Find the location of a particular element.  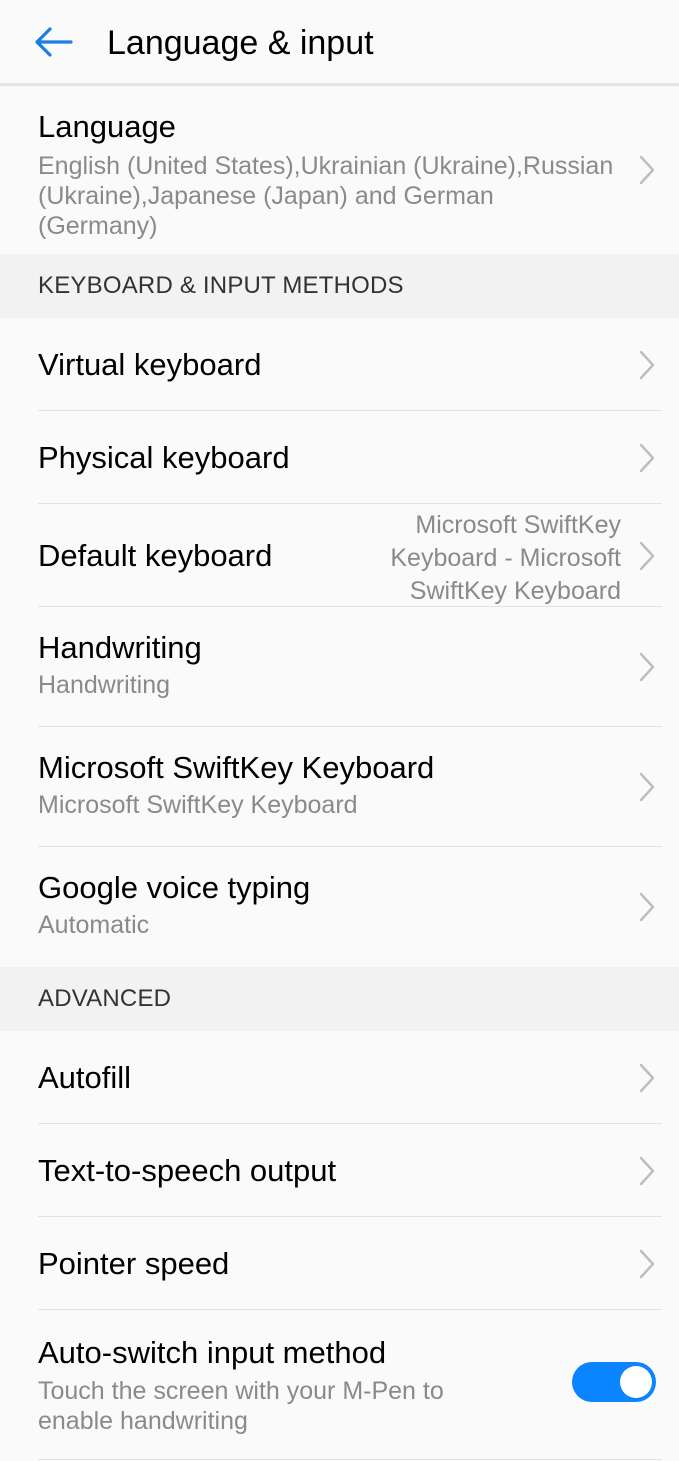

autofill-title: Autofill is located at coordinates (85, 1077).